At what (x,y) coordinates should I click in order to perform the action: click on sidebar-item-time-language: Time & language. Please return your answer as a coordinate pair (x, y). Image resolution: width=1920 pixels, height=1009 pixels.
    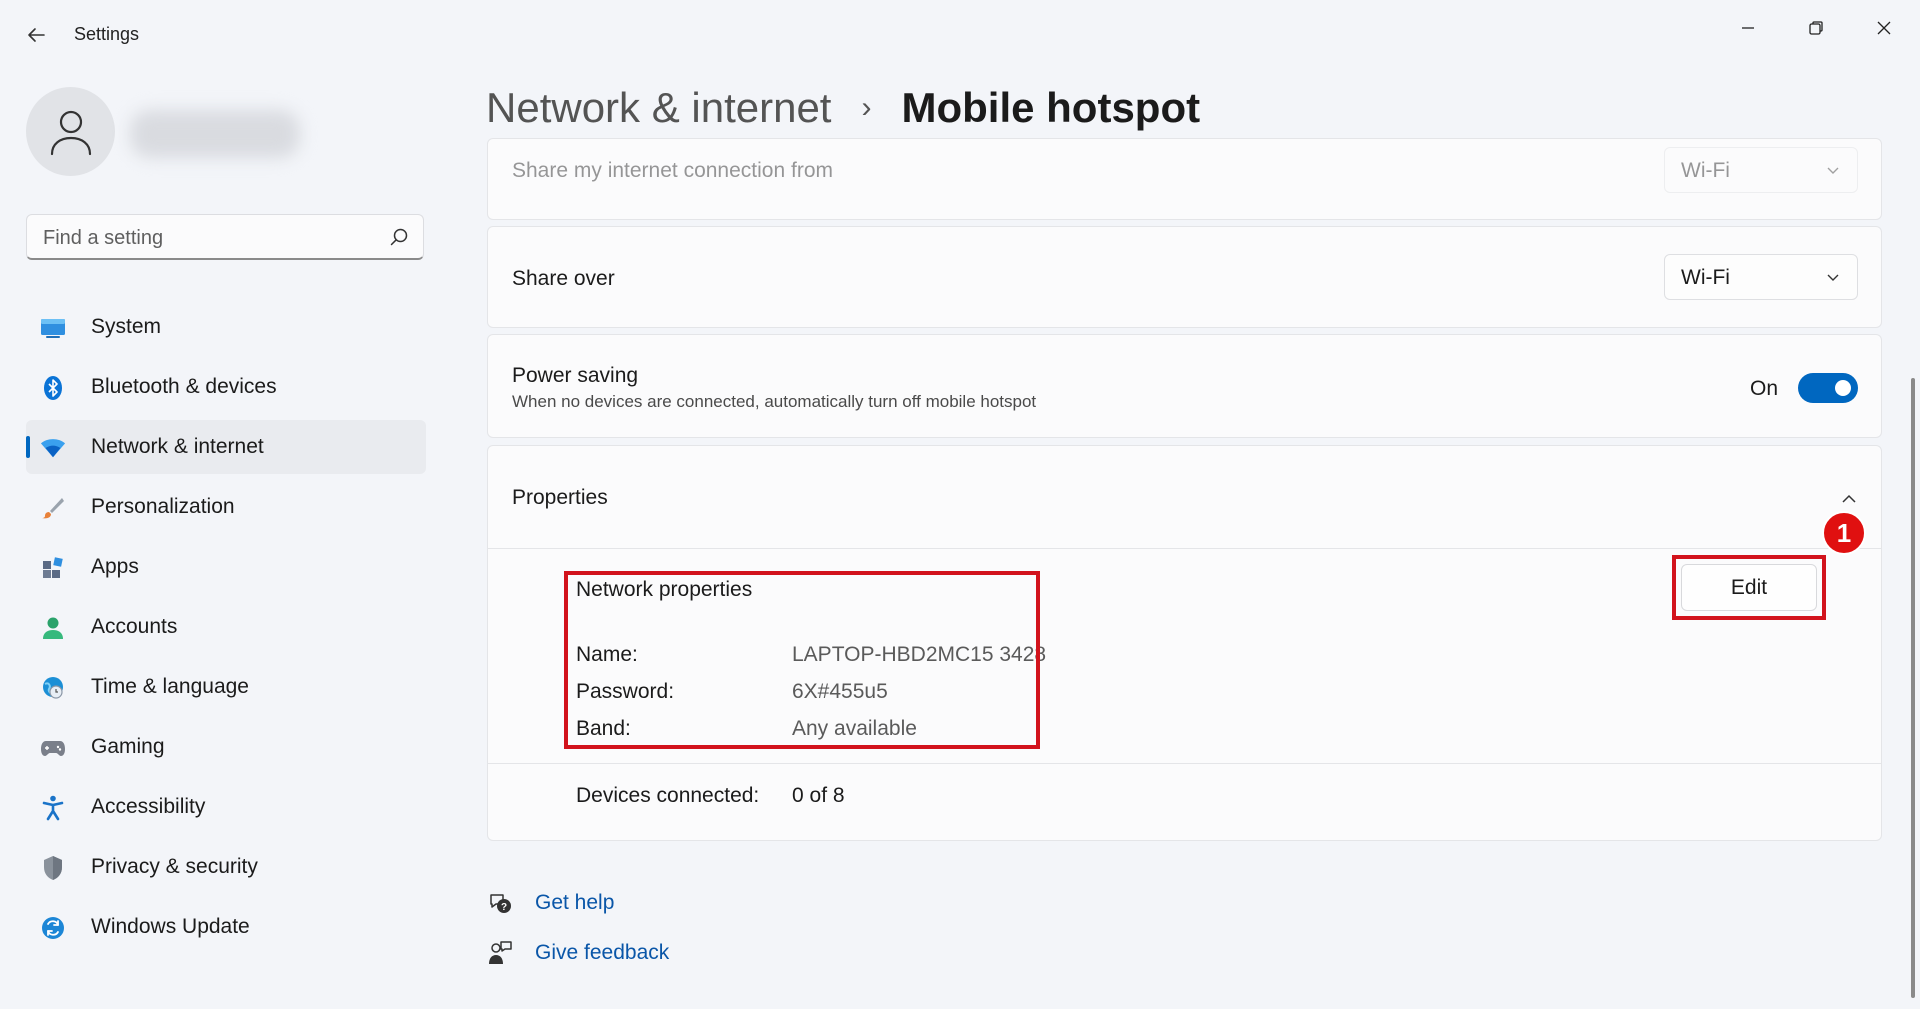
    Looking at the image, I should click on (226, 687).